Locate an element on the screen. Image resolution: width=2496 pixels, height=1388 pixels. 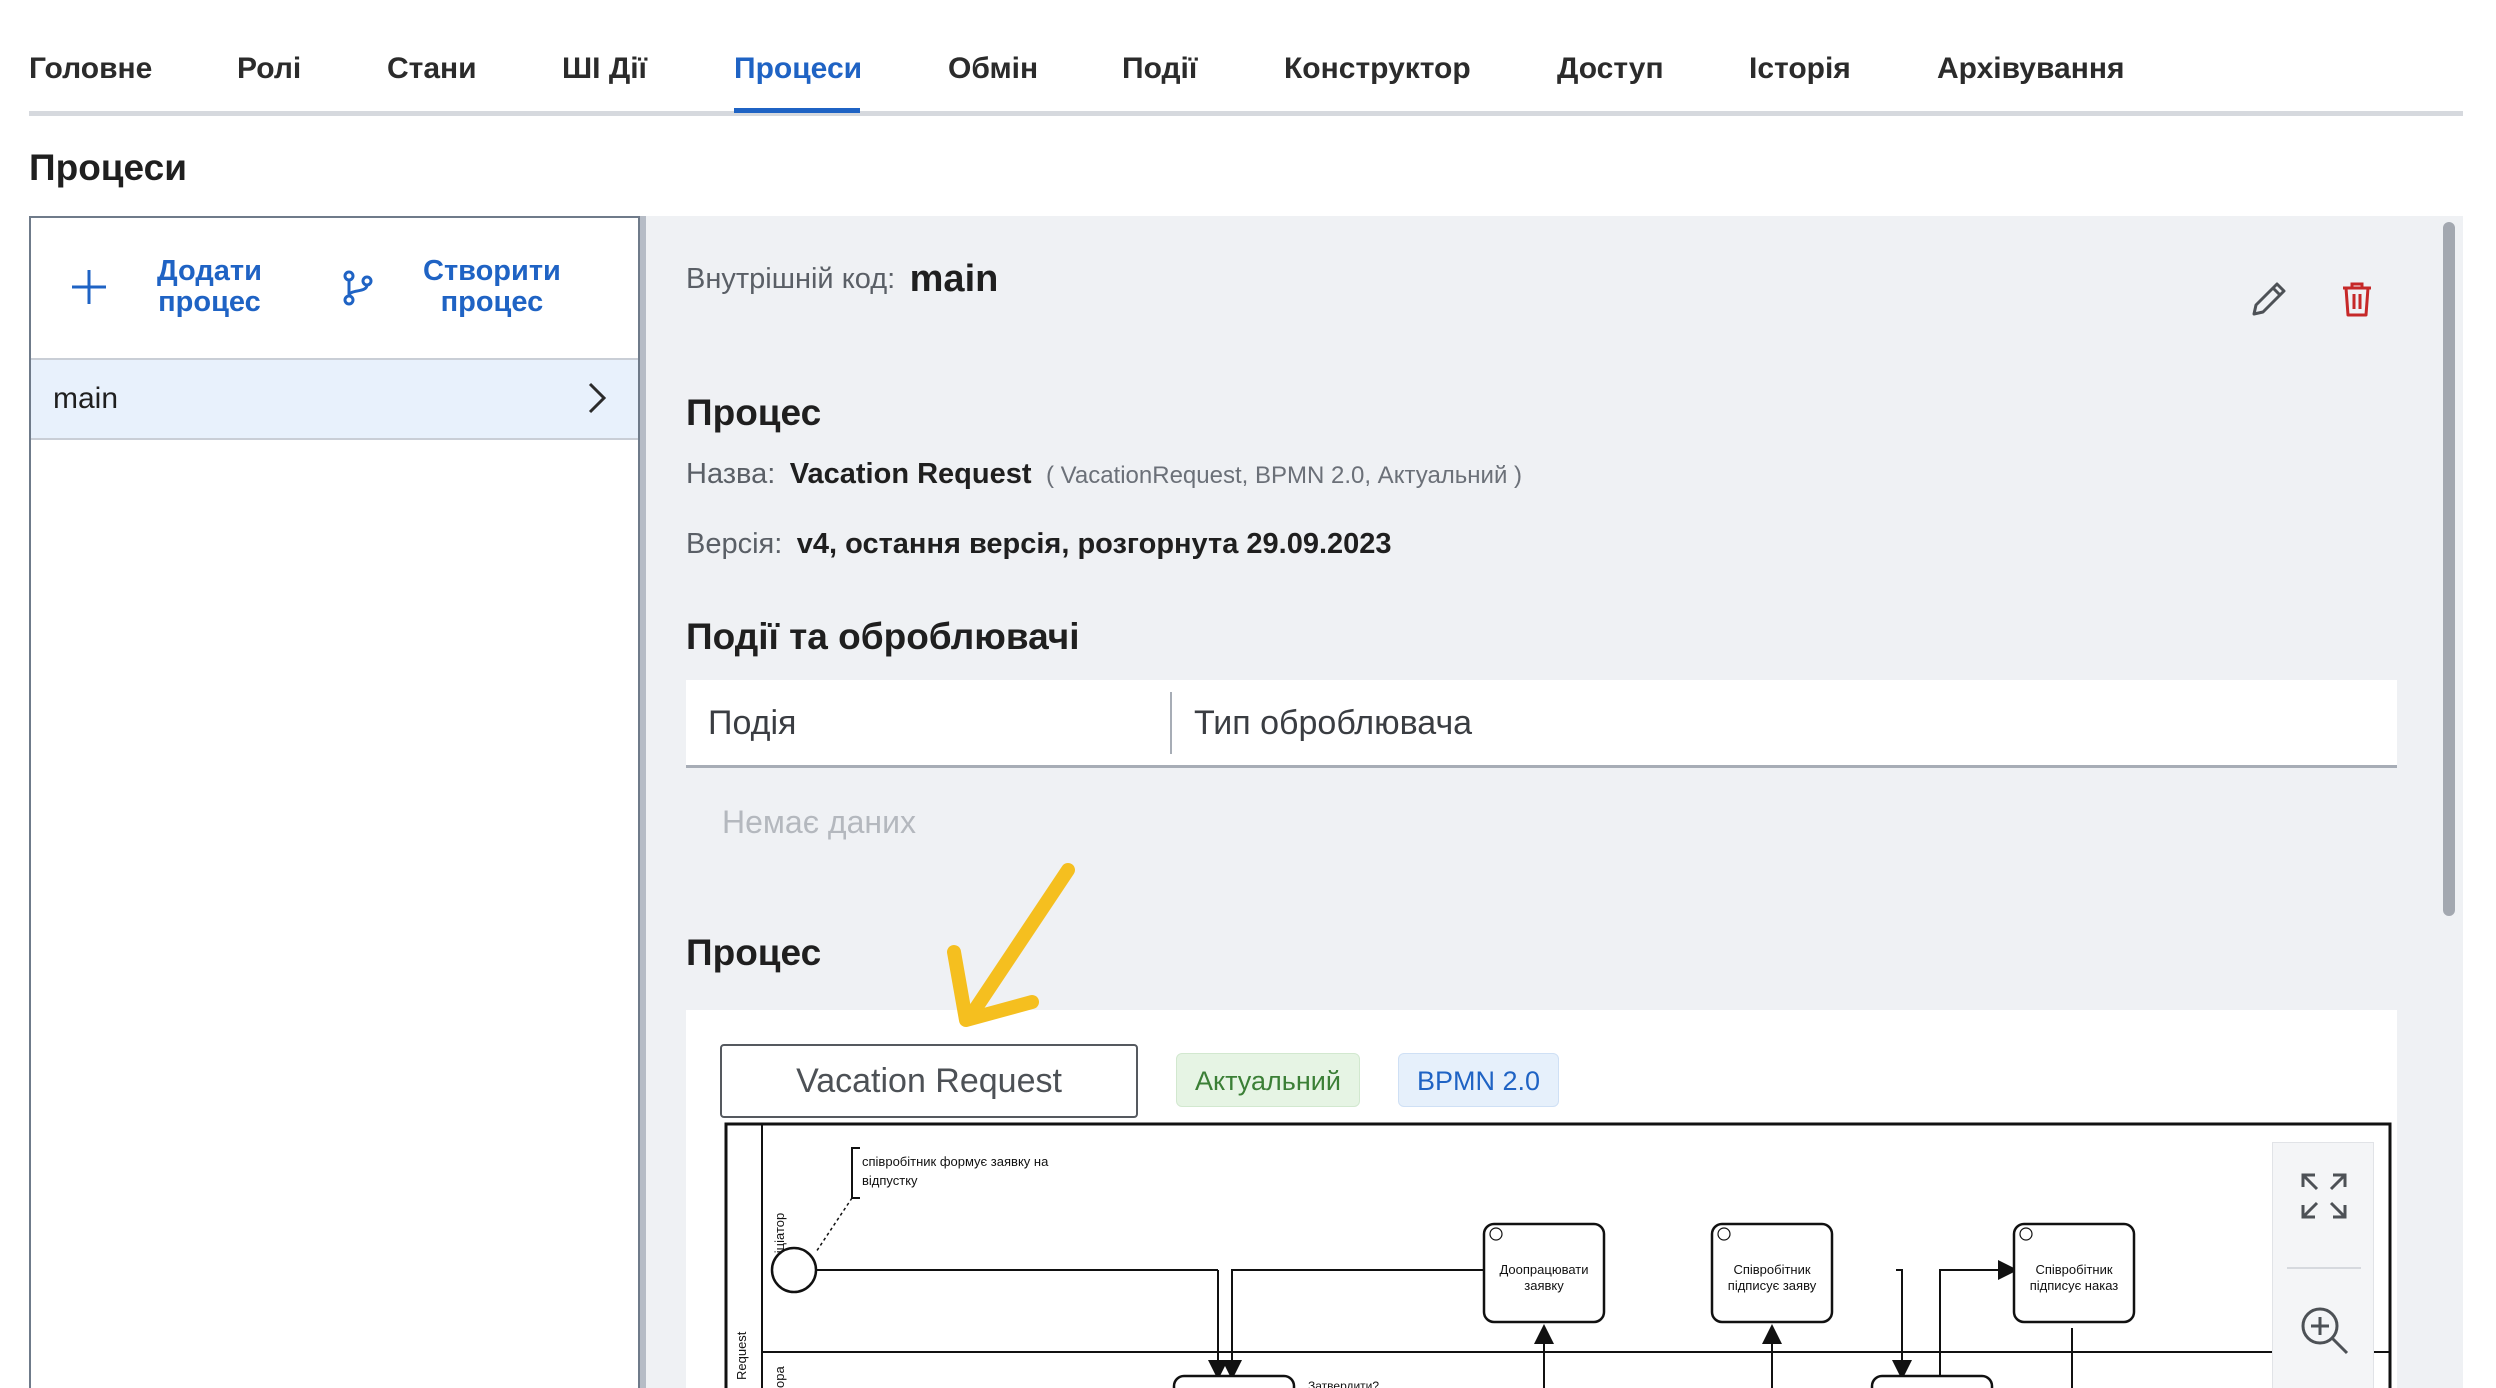
svg-text: Доопрацювати is located at coordinates (1543, 1269).